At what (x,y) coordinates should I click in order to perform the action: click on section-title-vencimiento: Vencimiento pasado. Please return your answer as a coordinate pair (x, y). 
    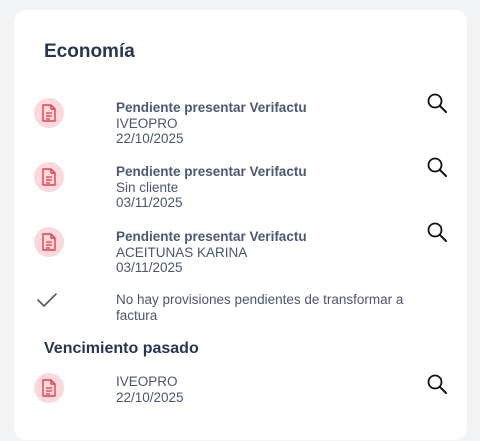
    Looking at the image, I should click on (121, 348).